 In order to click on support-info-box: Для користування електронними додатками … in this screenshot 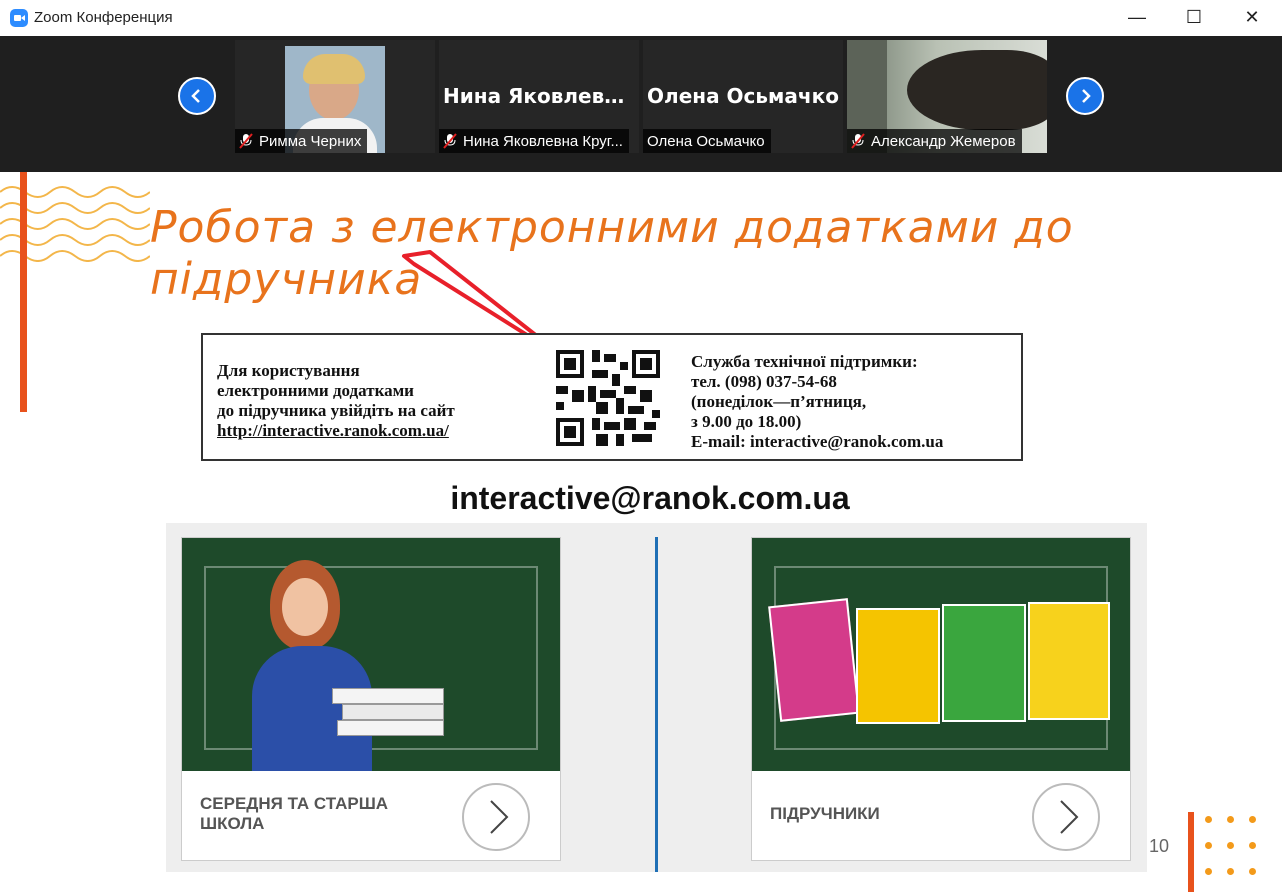, I will do `click(612, 397)`.